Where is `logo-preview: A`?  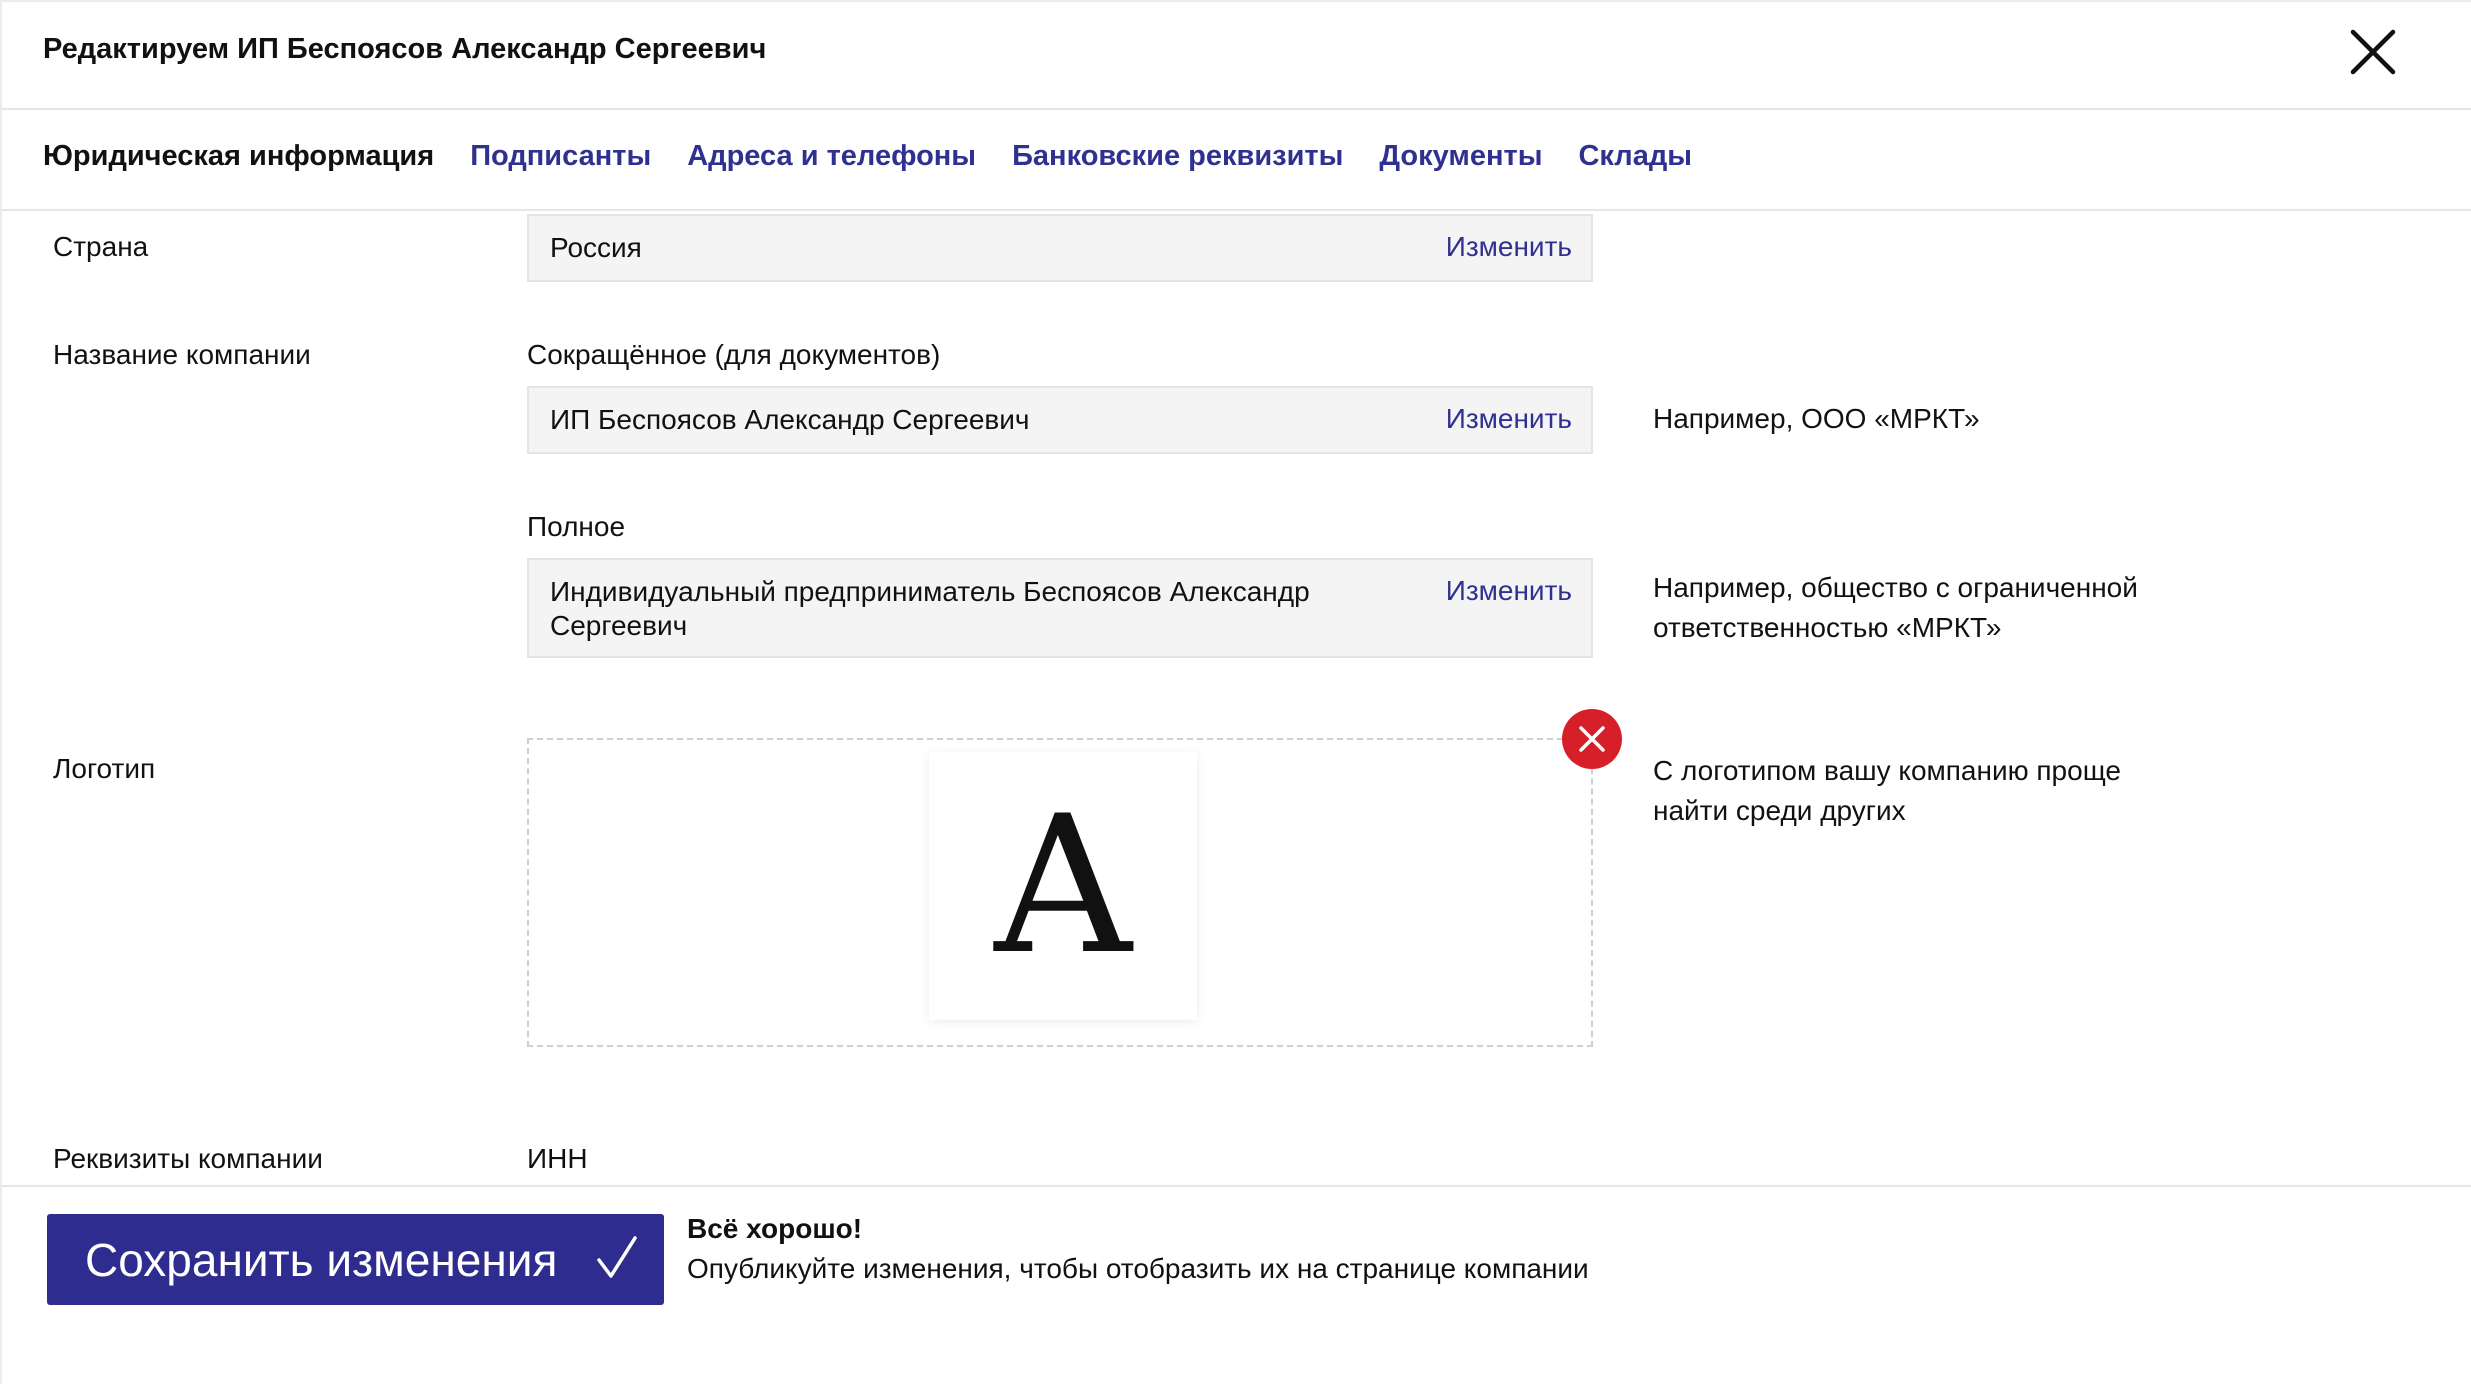
logo-preview: A is located at coordinates (1063, 886).